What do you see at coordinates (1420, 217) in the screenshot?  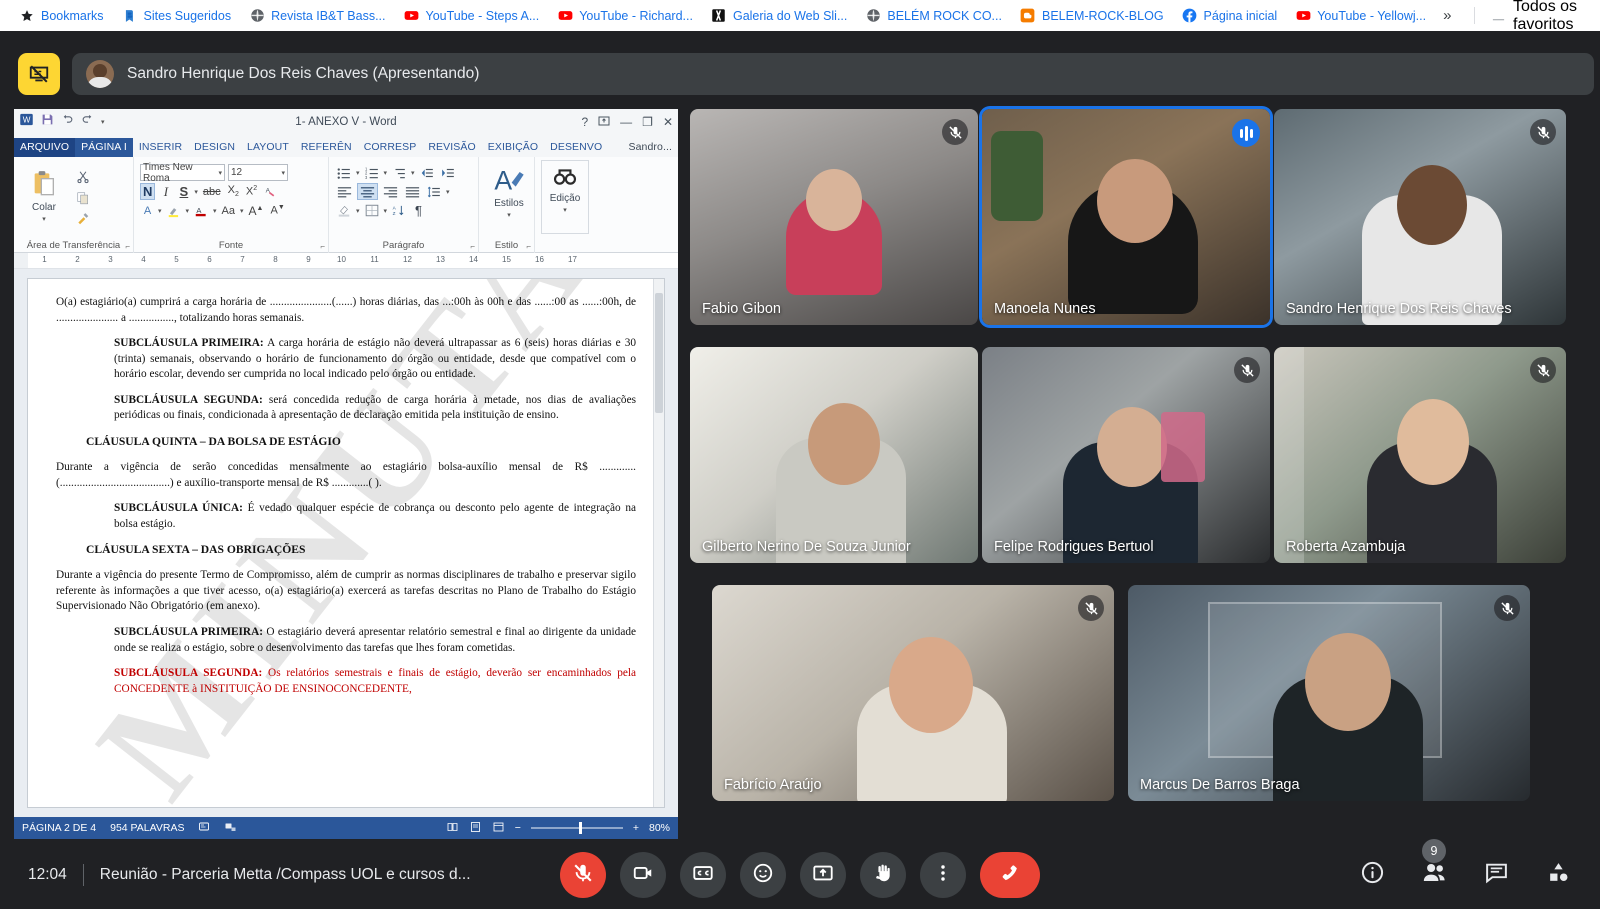 I see `video-tile-sandro-henrique: Sandro Henrique Dos Reis Chaves` at bounding box center [1420, 217].